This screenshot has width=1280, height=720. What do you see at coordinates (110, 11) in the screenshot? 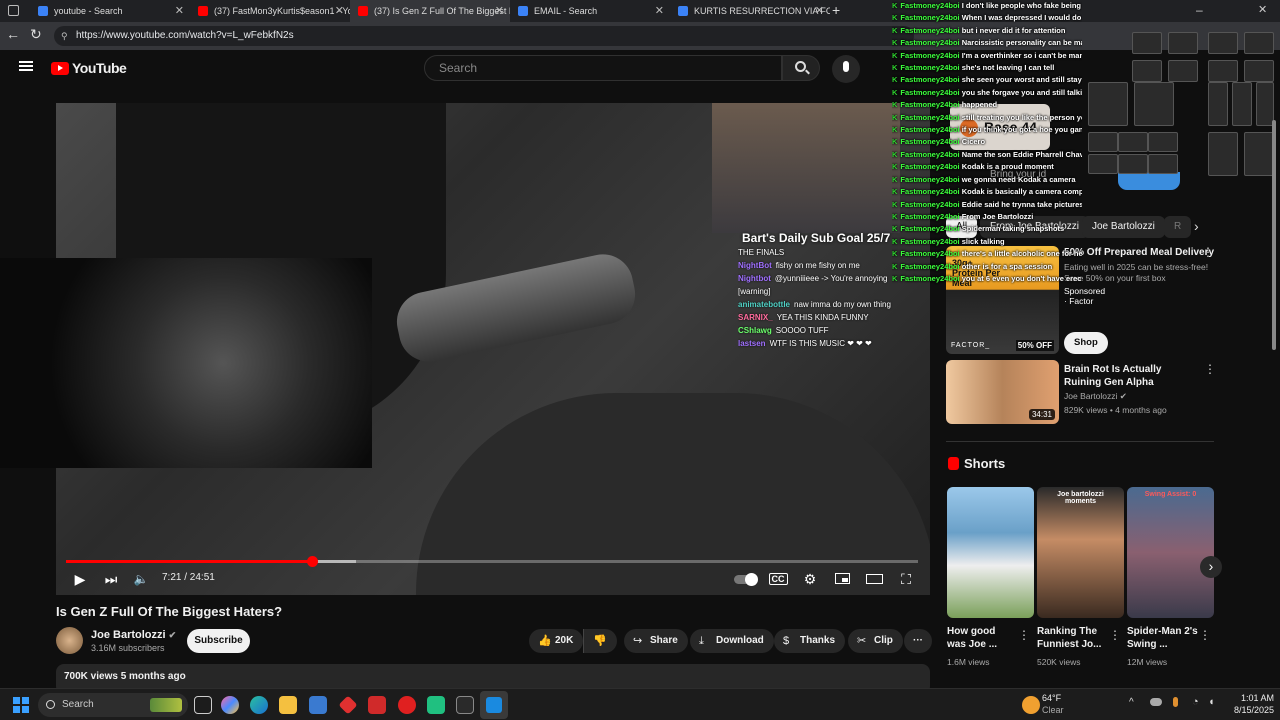
I see `tab-youtube-search: youtube - Search ✕` at bounding box center [110, 11].